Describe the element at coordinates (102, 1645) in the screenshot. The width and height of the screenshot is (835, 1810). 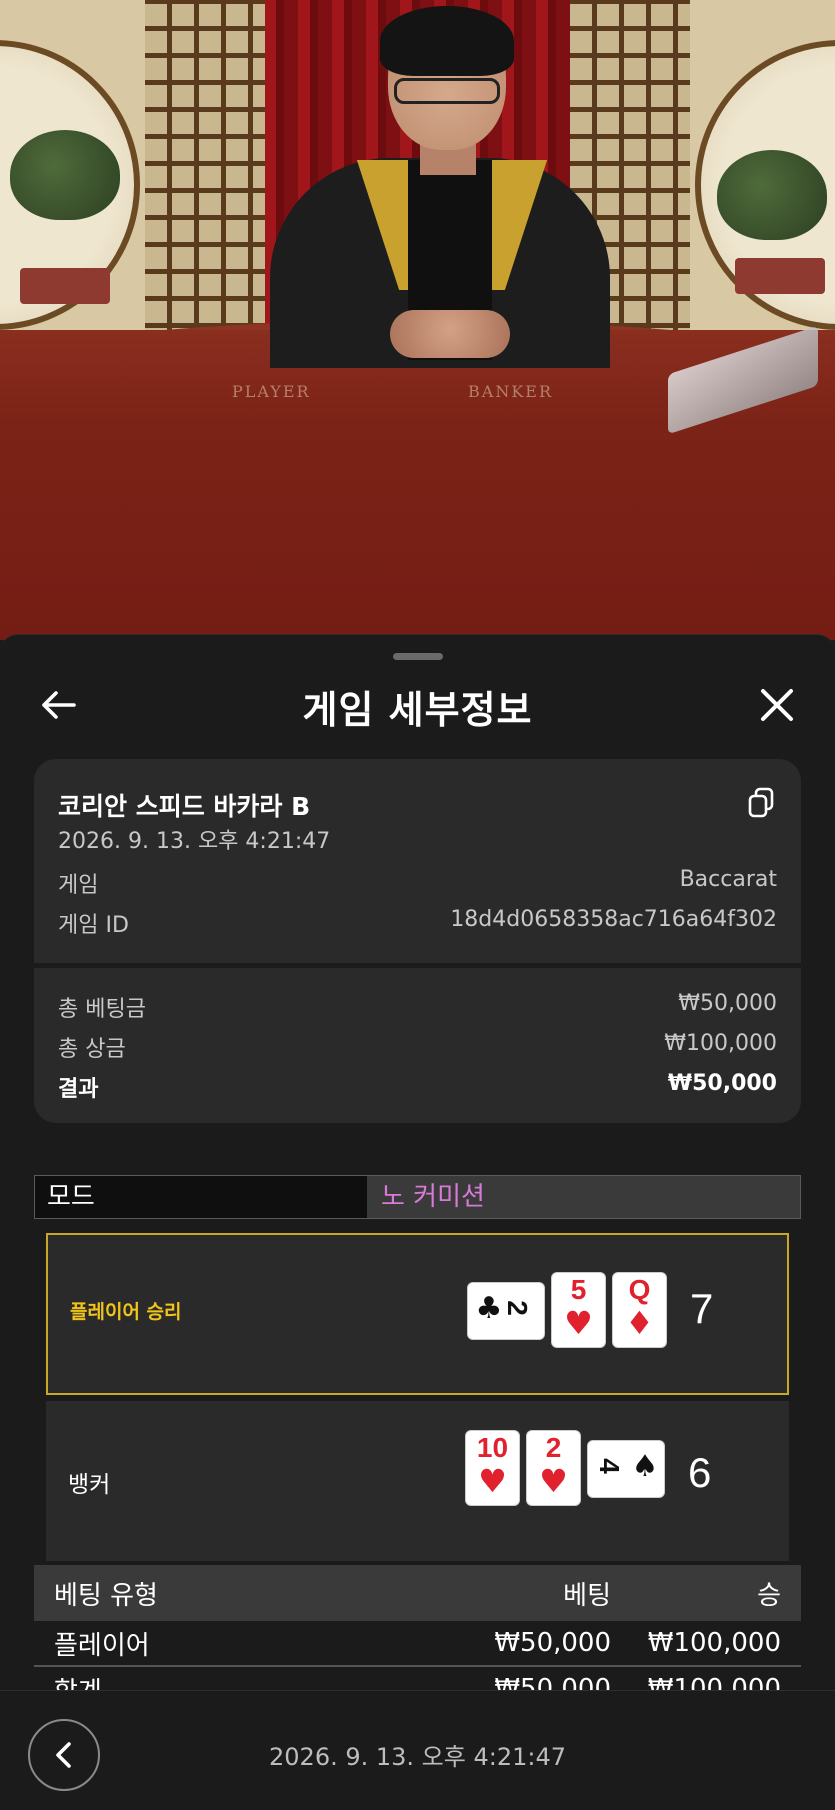
I see `bet-type-cell: 플레이어` at that location.